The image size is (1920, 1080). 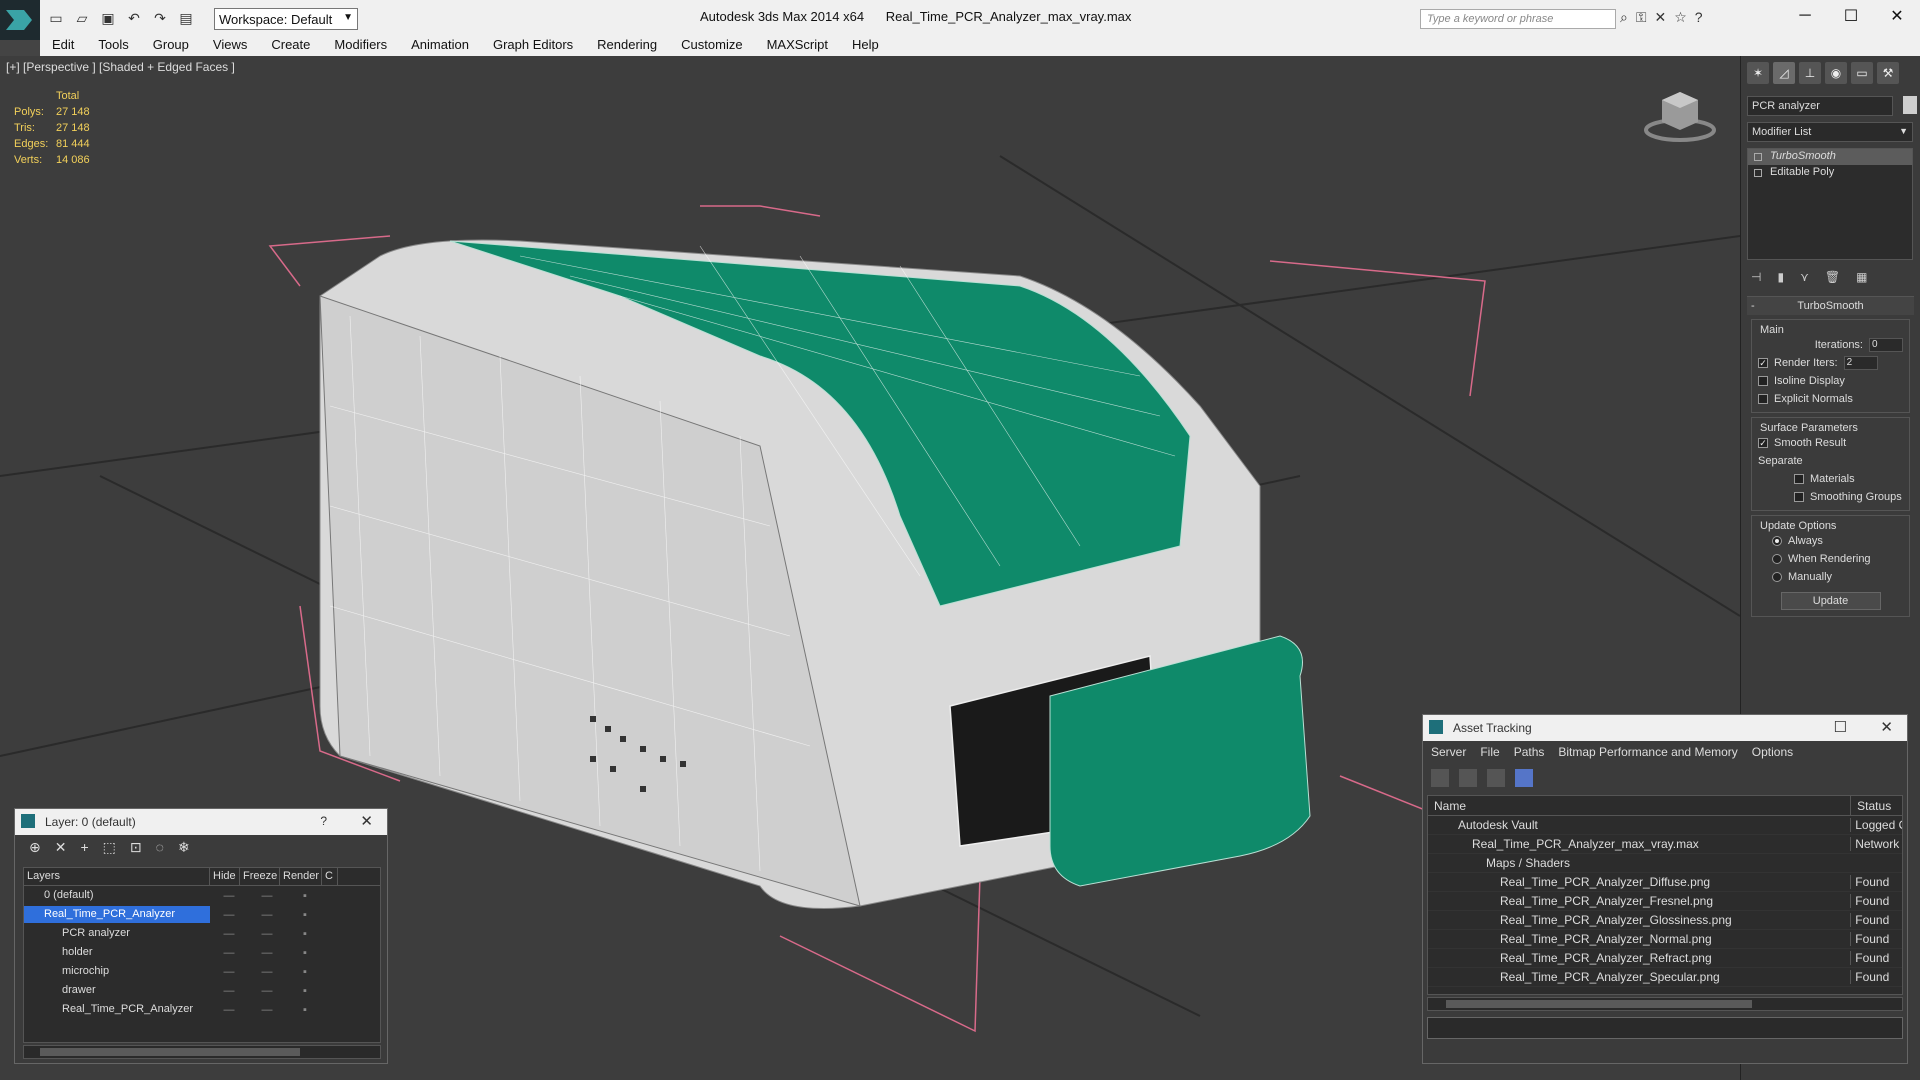 What do you see at coordinates (360, 46) in the screenshot?
I see `menu-modifiers: Modifiers` at bounding box center [360, 46].